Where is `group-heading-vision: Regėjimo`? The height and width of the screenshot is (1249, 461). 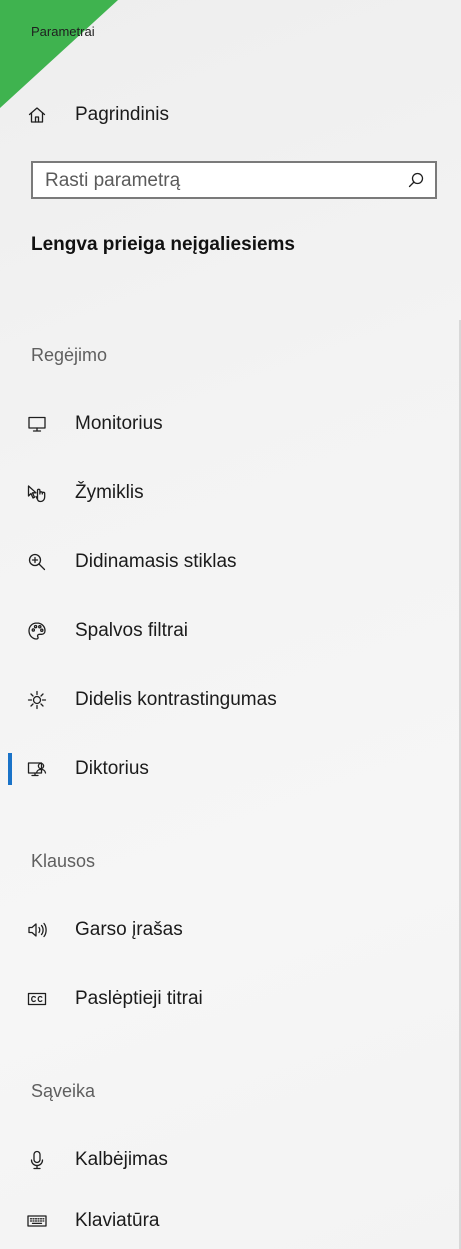 group-heading-vision: Regėjimo is located at coordinates (69, 355).